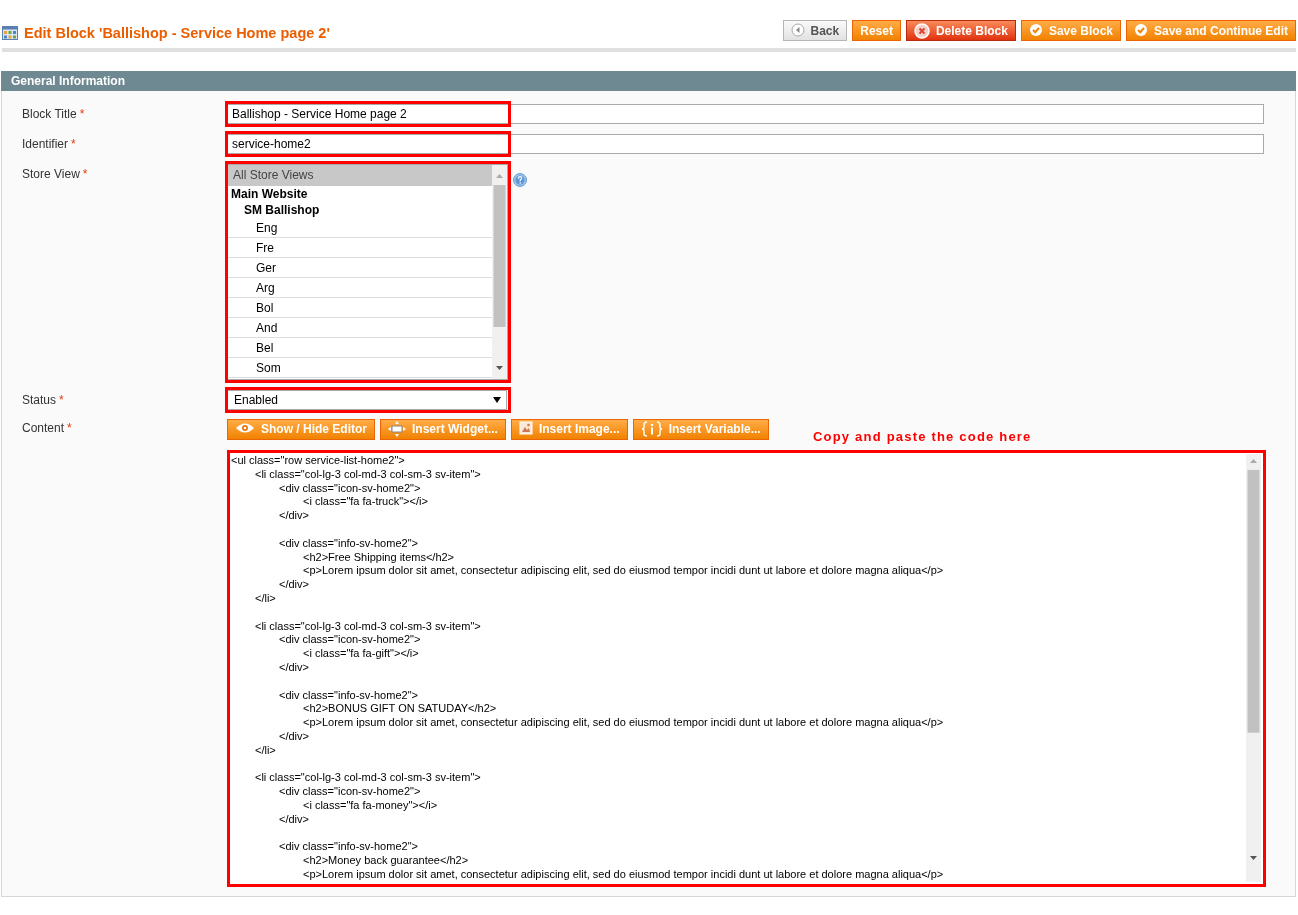 The image size is (1298, 915). I want to click on store-option: Som, so click(360, 368).